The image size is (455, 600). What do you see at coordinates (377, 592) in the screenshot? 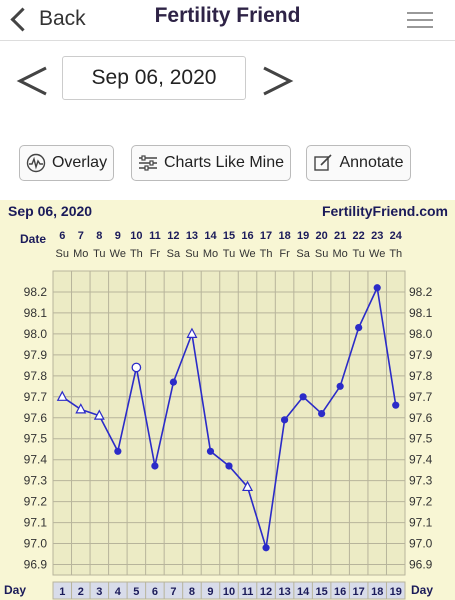
I see `x-day-label: 18` at bounding box center [377, 592].